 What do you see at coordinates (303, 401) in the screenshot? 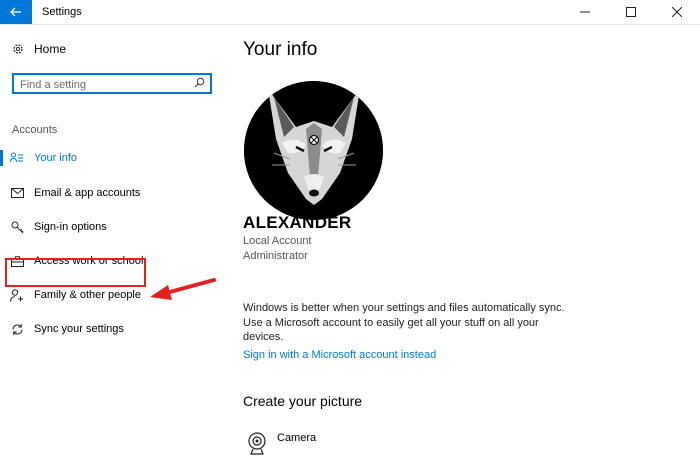
I see `create-picture-heading: Create your picture` at bounding box center [303, 401].